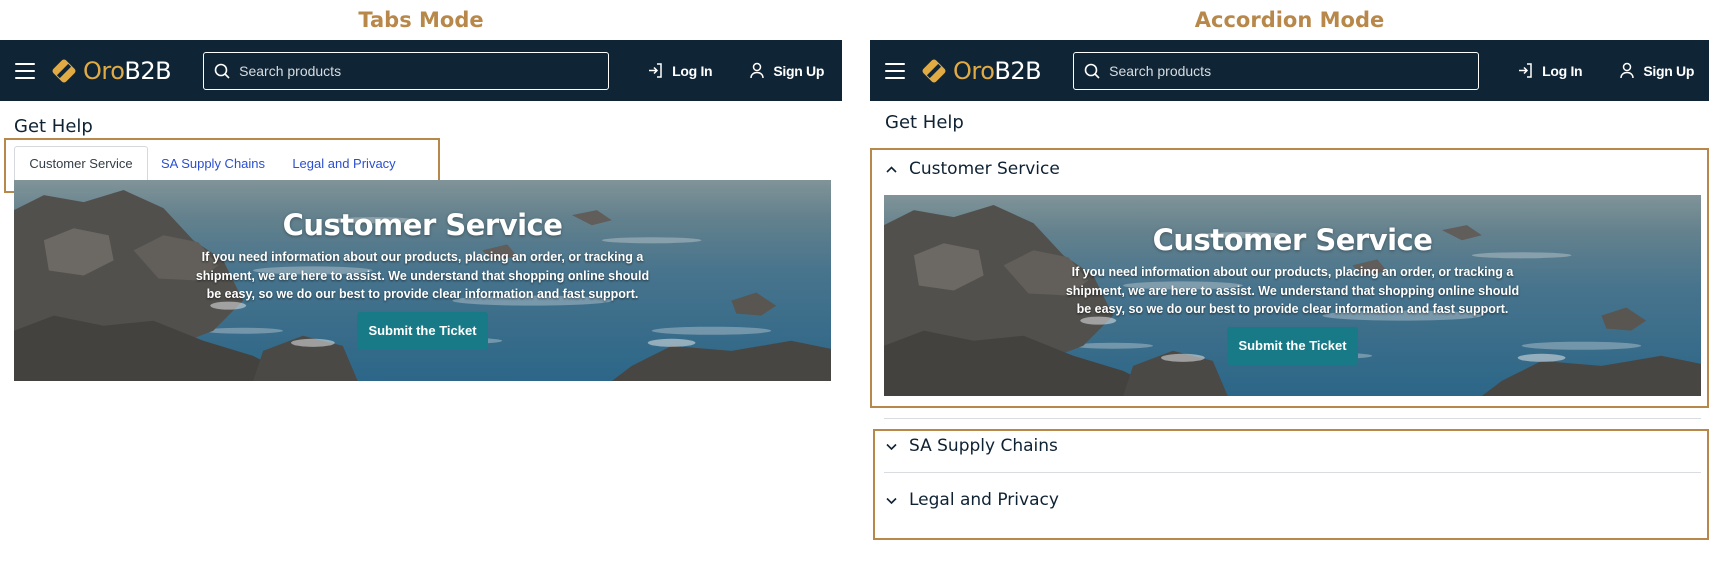 This screenshot has width=1709, height=587. What do you see at coordinates (81, 163) in the screenshot?
I see `tab-customer-service: Customer Service` at bounding box center [81, 163].